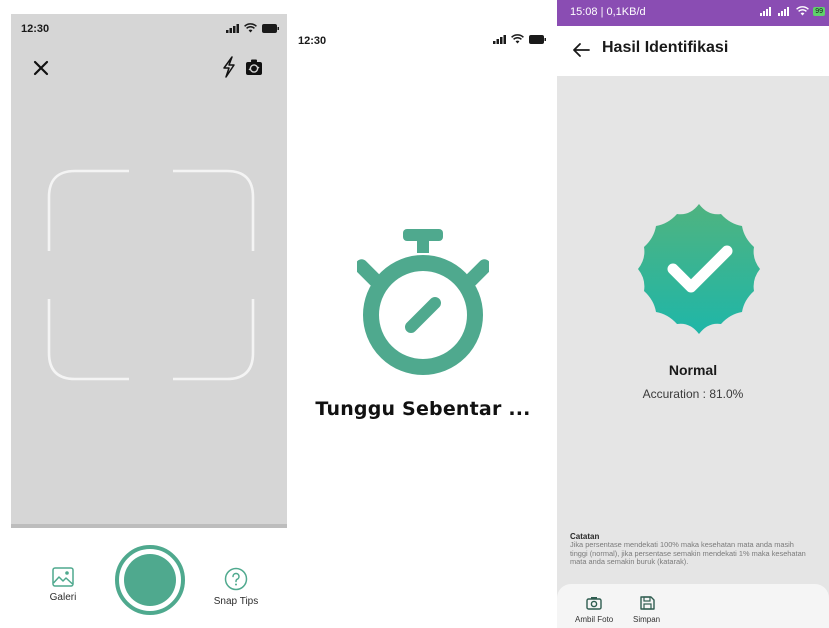 This screenshot has width=829, height=628. Describe the element at coordinates (581, 50) in the screenshot. I see `back-arrow-icon` at that location.